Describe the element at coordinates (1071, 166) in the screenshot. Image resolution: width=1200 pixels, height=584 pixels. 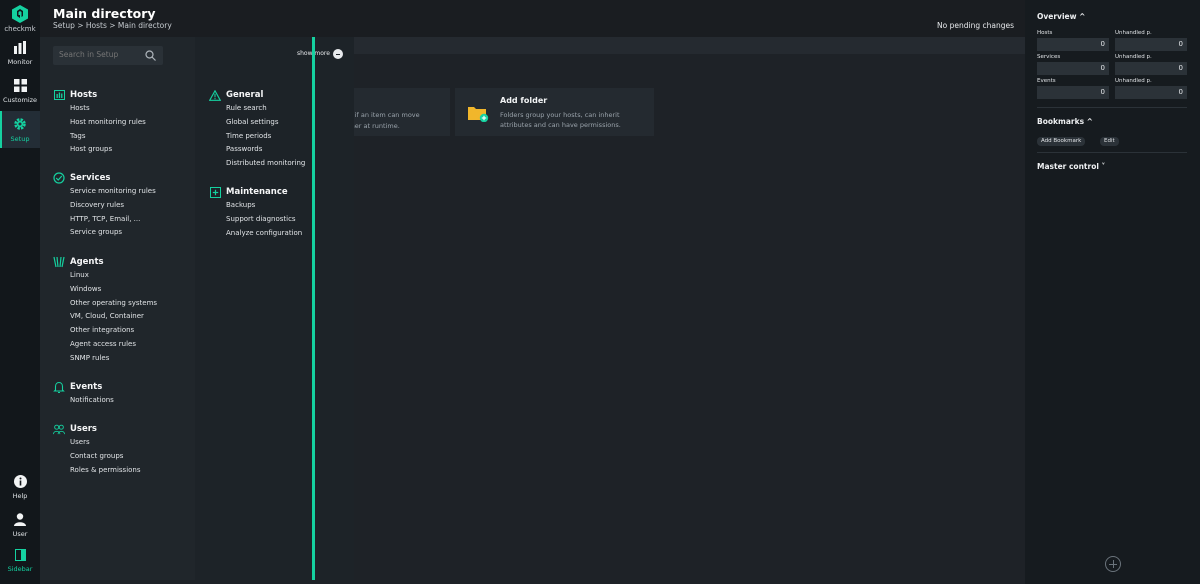
I see `master-control-title: Master control ˅` at that location.